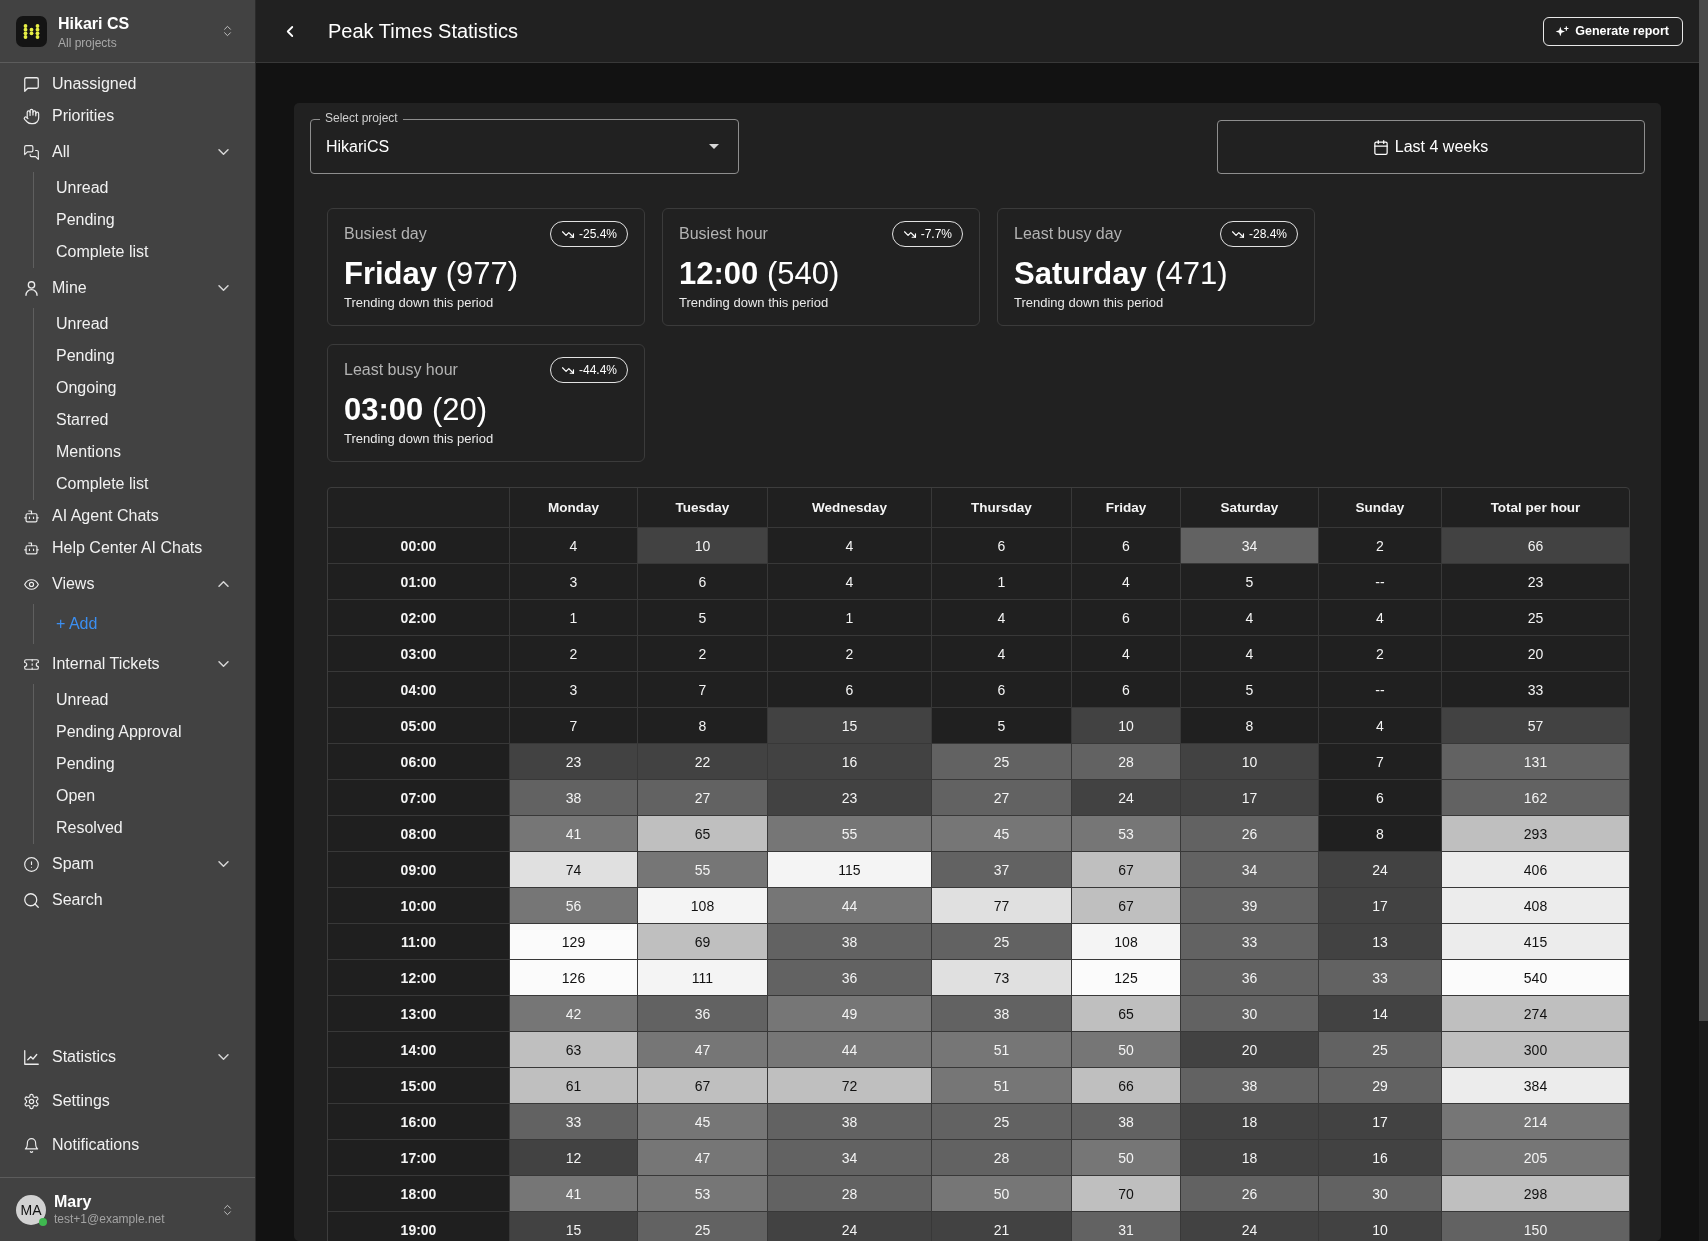  What do you see at coordinates (1380, 1122) in the screenshot?
I see `table-cell: 17` at bounding box center [1380, 1122].